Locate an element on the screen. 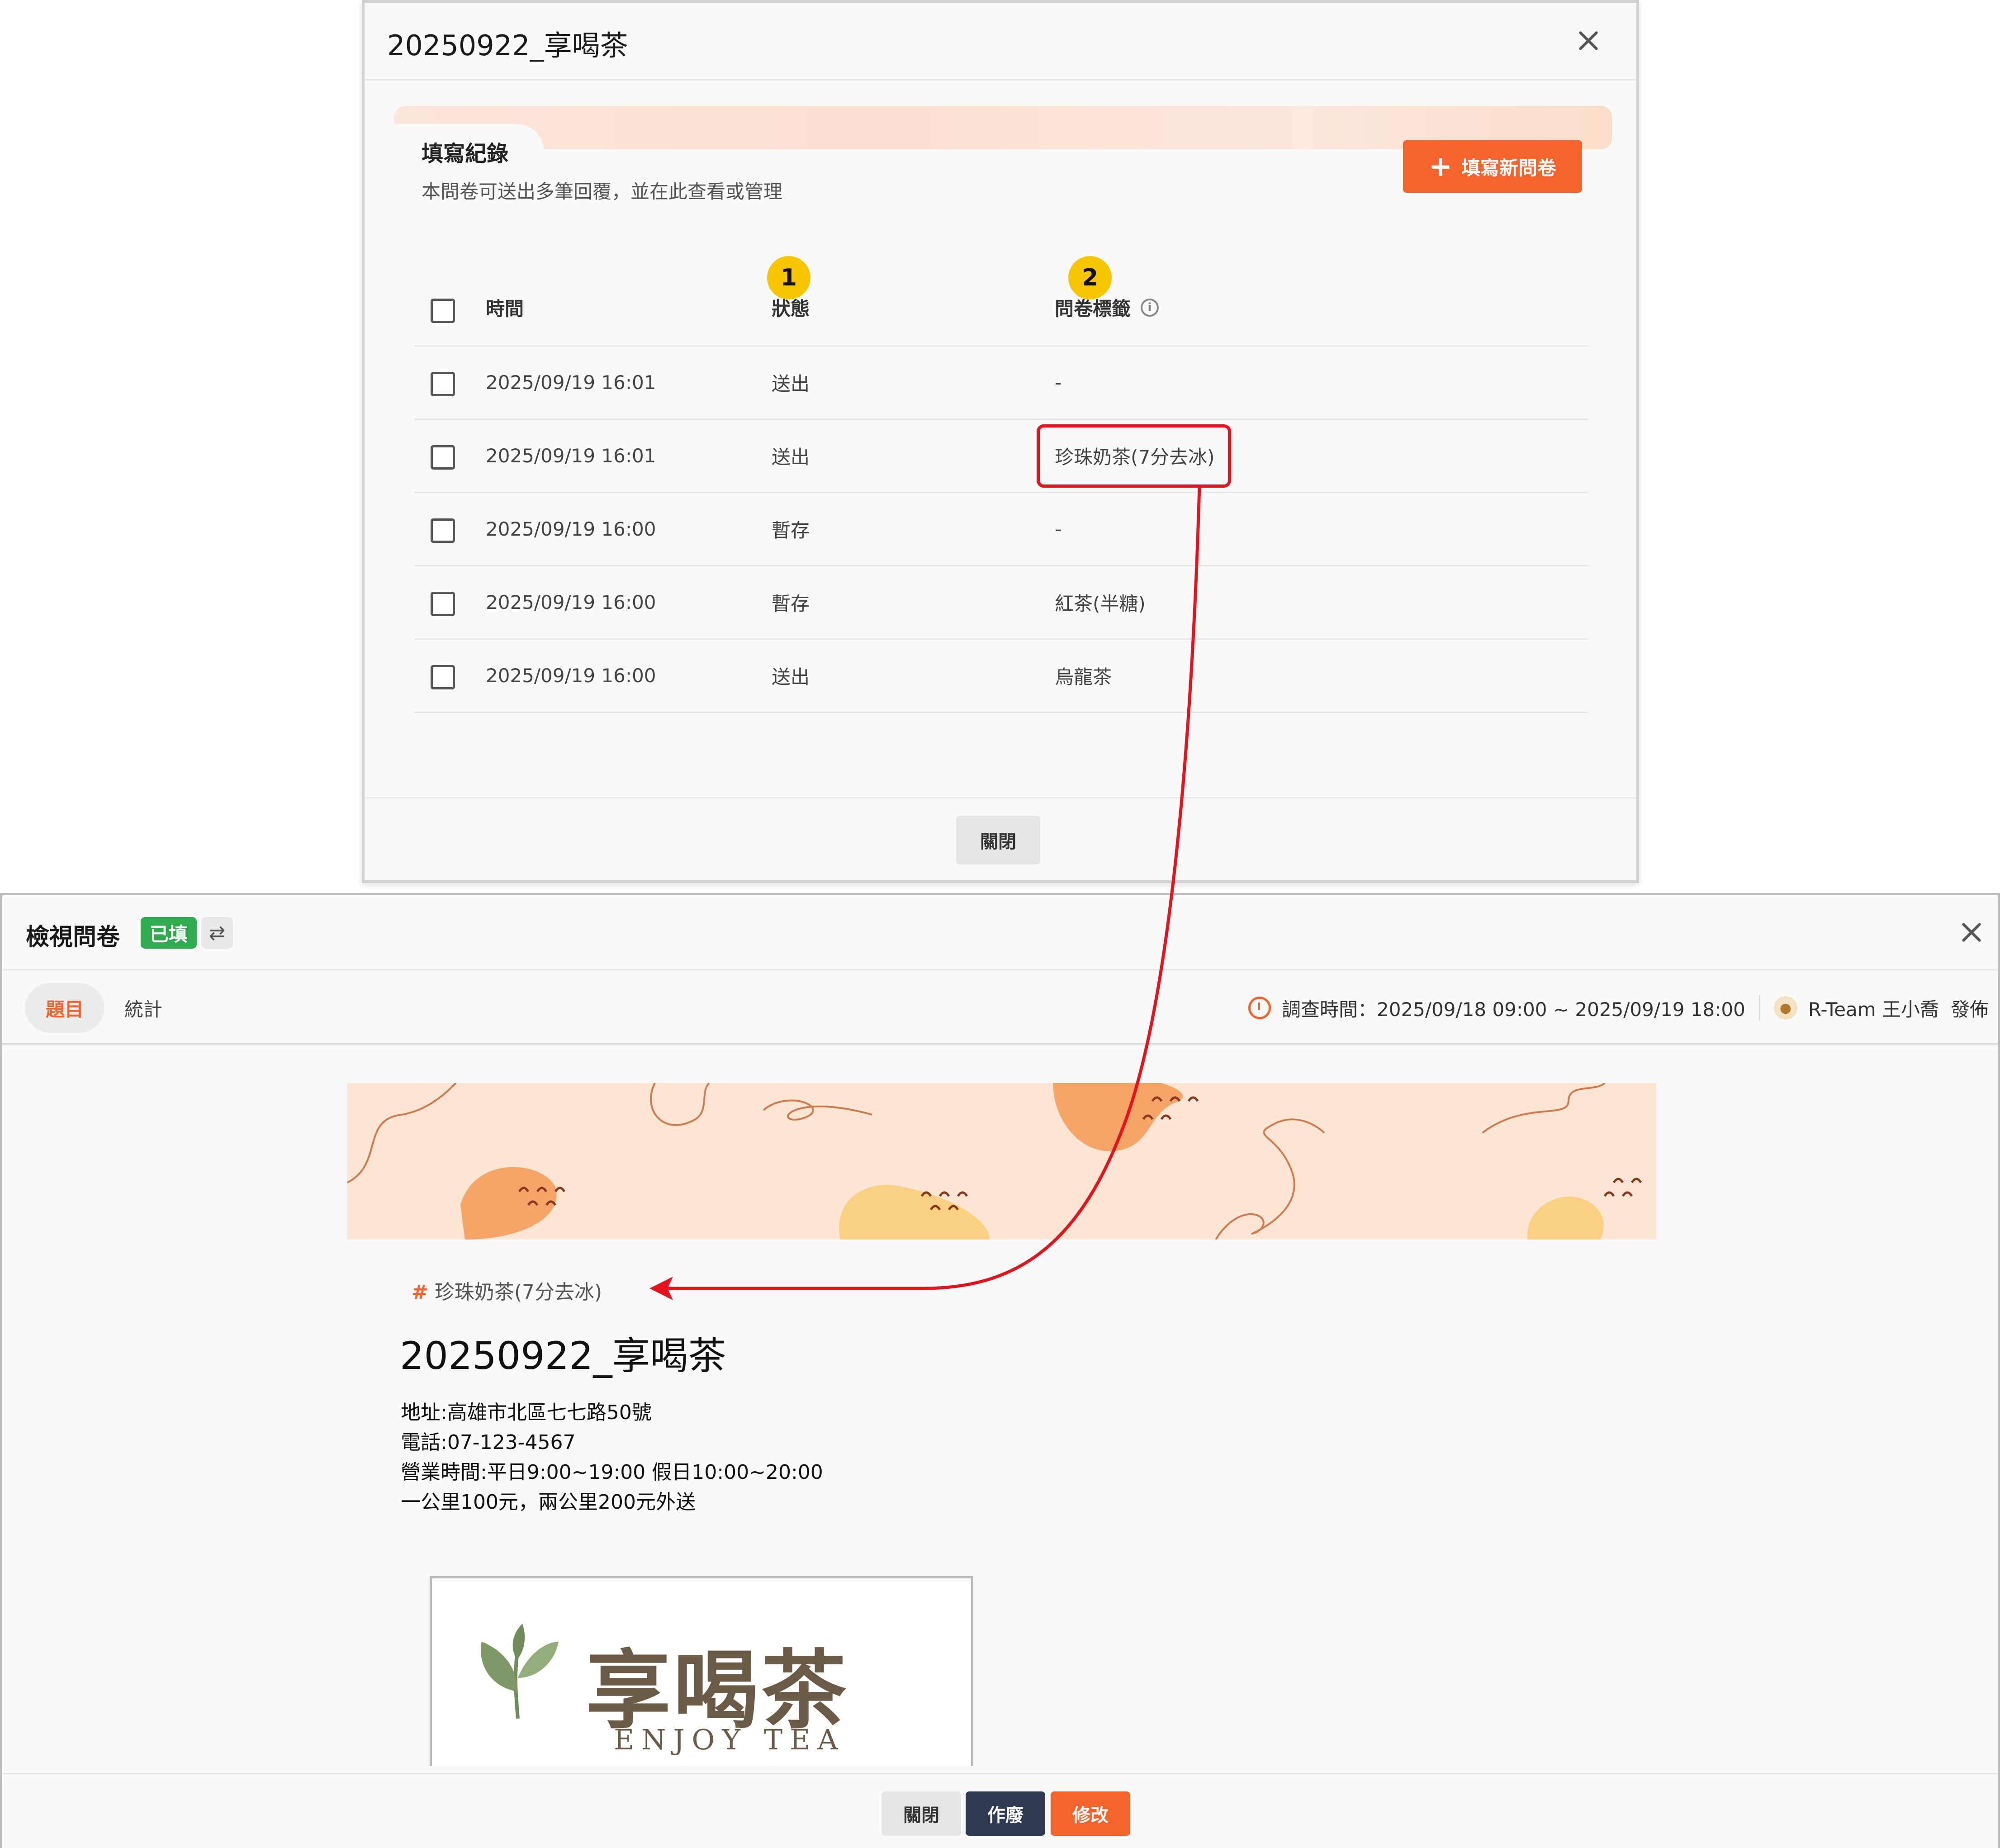 The image size is (2000, 1848). table-row: 2025/09/19 16:01 送出 珍珠奶茶(7分去冰) is located at coordinates (1001, 456).